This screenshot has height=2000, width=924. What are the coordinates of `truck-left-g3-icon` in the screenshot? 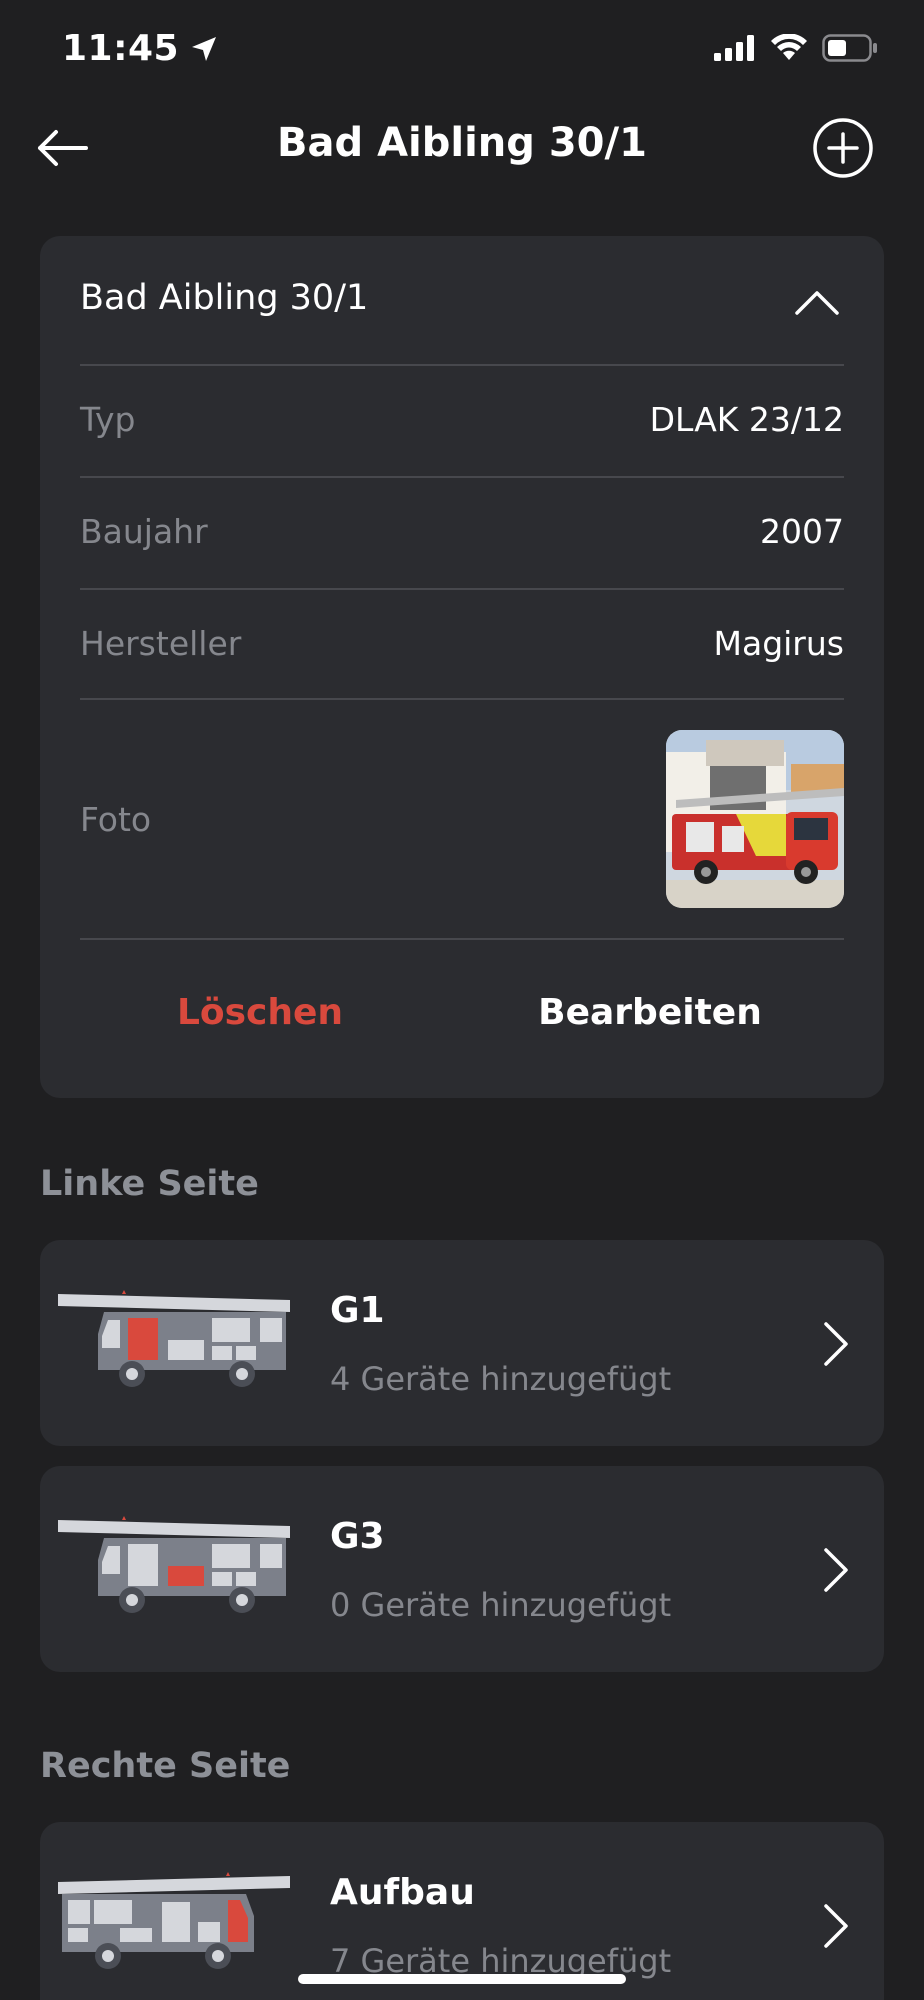 It's located at (174, 1564).